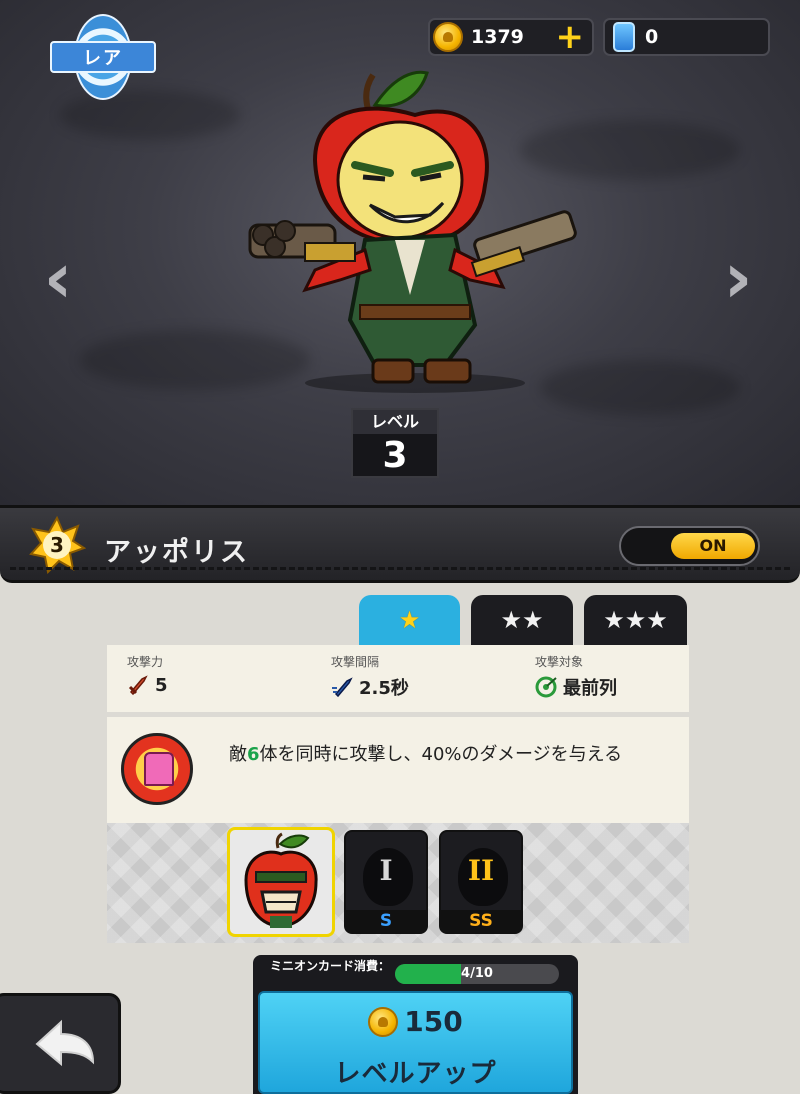 This screenshot has height=1094, width=800. What do you see at coordinates (386, 870) in the screenshot?
I see `evolution-numeral: I` at bounding box center [386, 870].